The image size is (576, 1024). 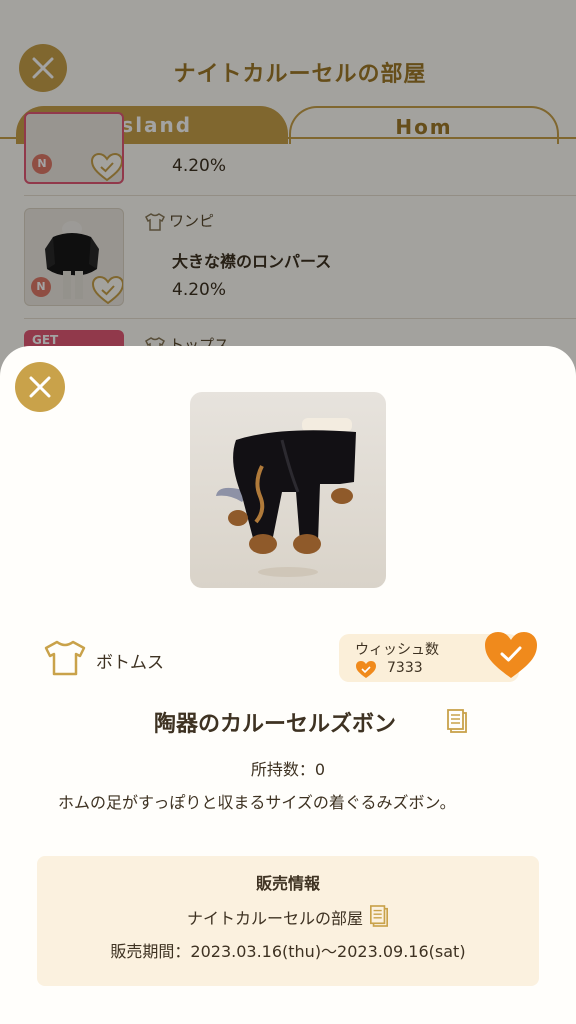 I want to click on close-icon, so click(x=40, y=387).